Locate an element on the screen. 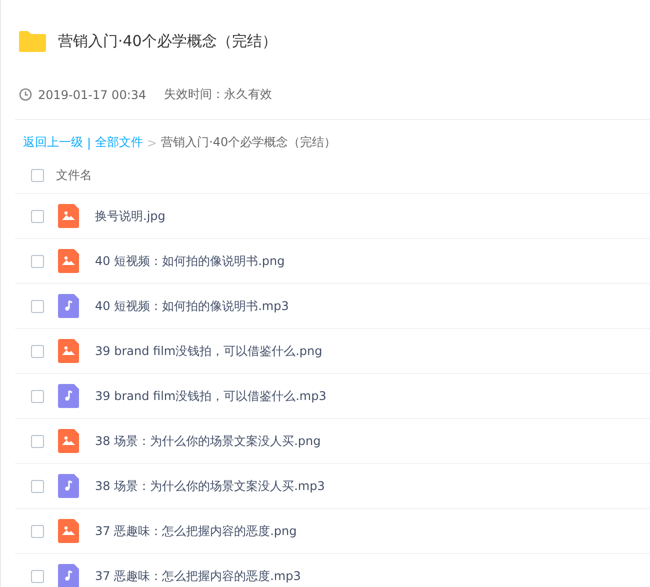  column-header: 文件名 is located at coordinates (74, 175).